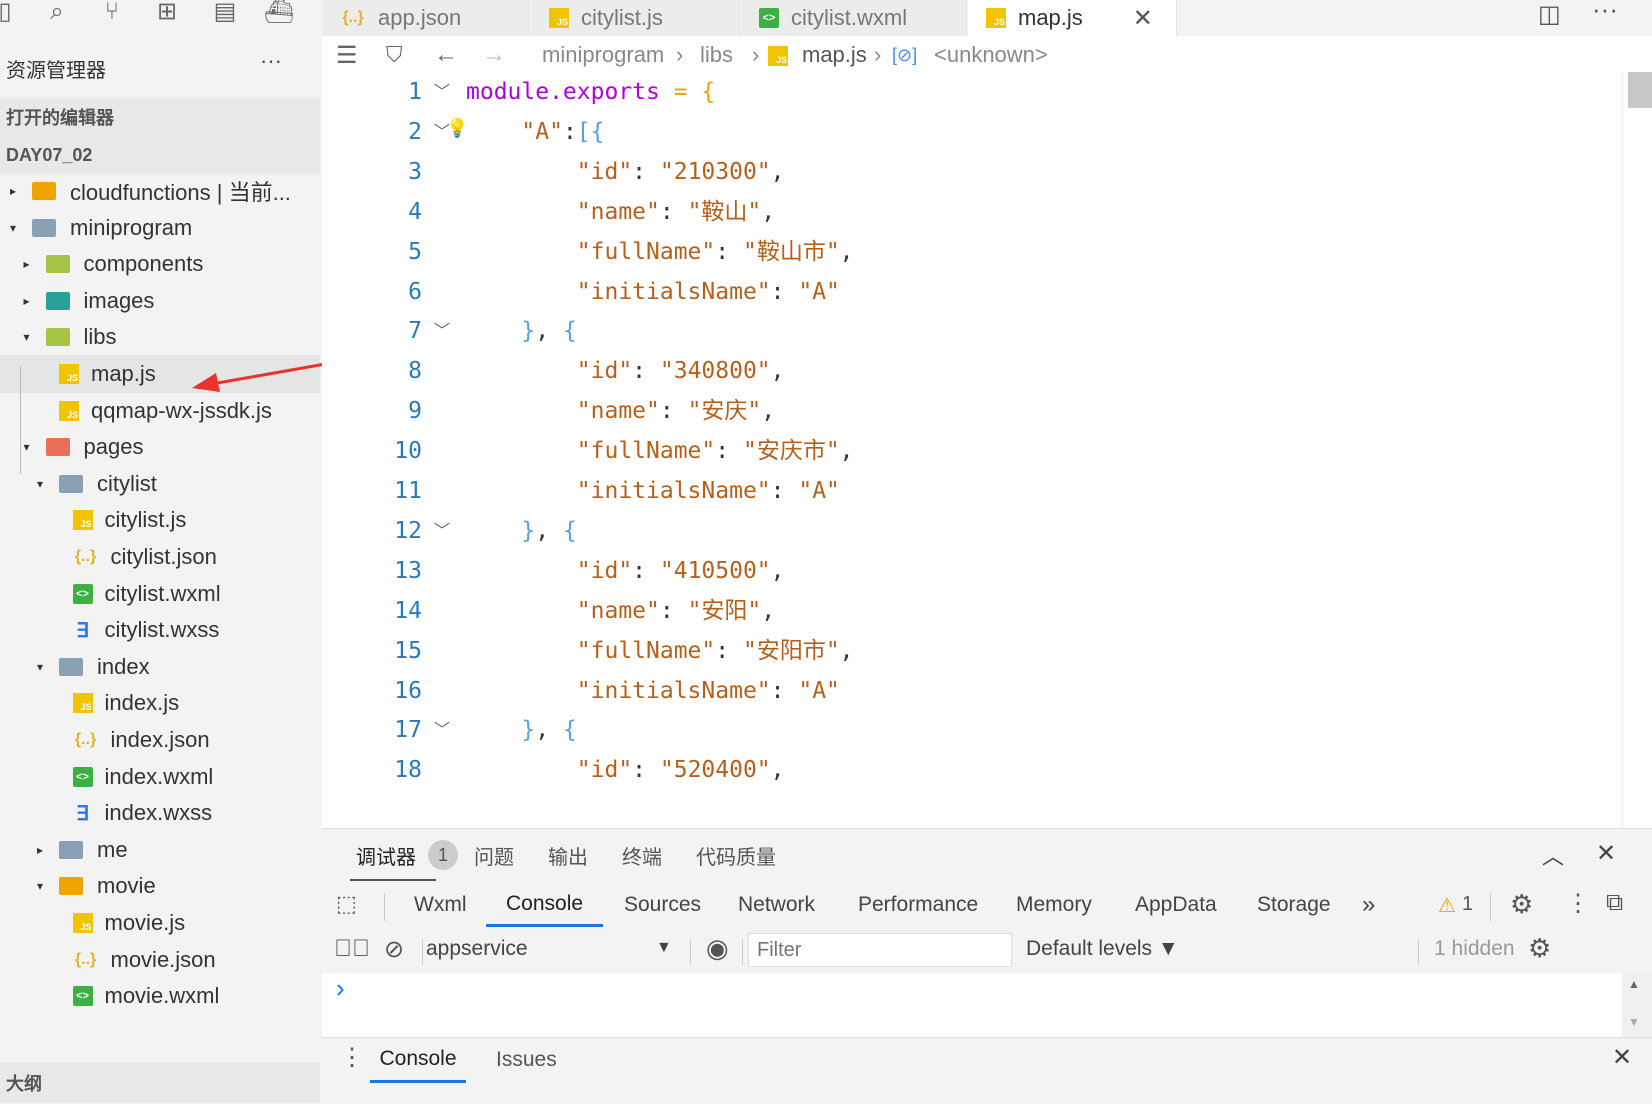 This screenshot has height=1104, width=1652. Describe the element at coordinates (972, 491) in the screenshot. I see `code-line: 11 "initialsName": "A"` at that location.